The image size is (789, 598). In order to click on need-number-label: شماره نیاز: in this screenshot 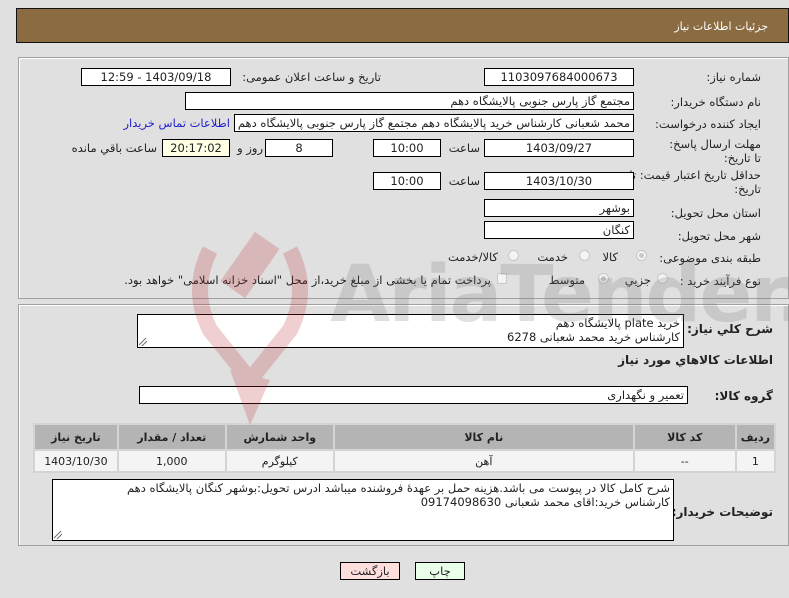, I will do `click(733, 77)`.